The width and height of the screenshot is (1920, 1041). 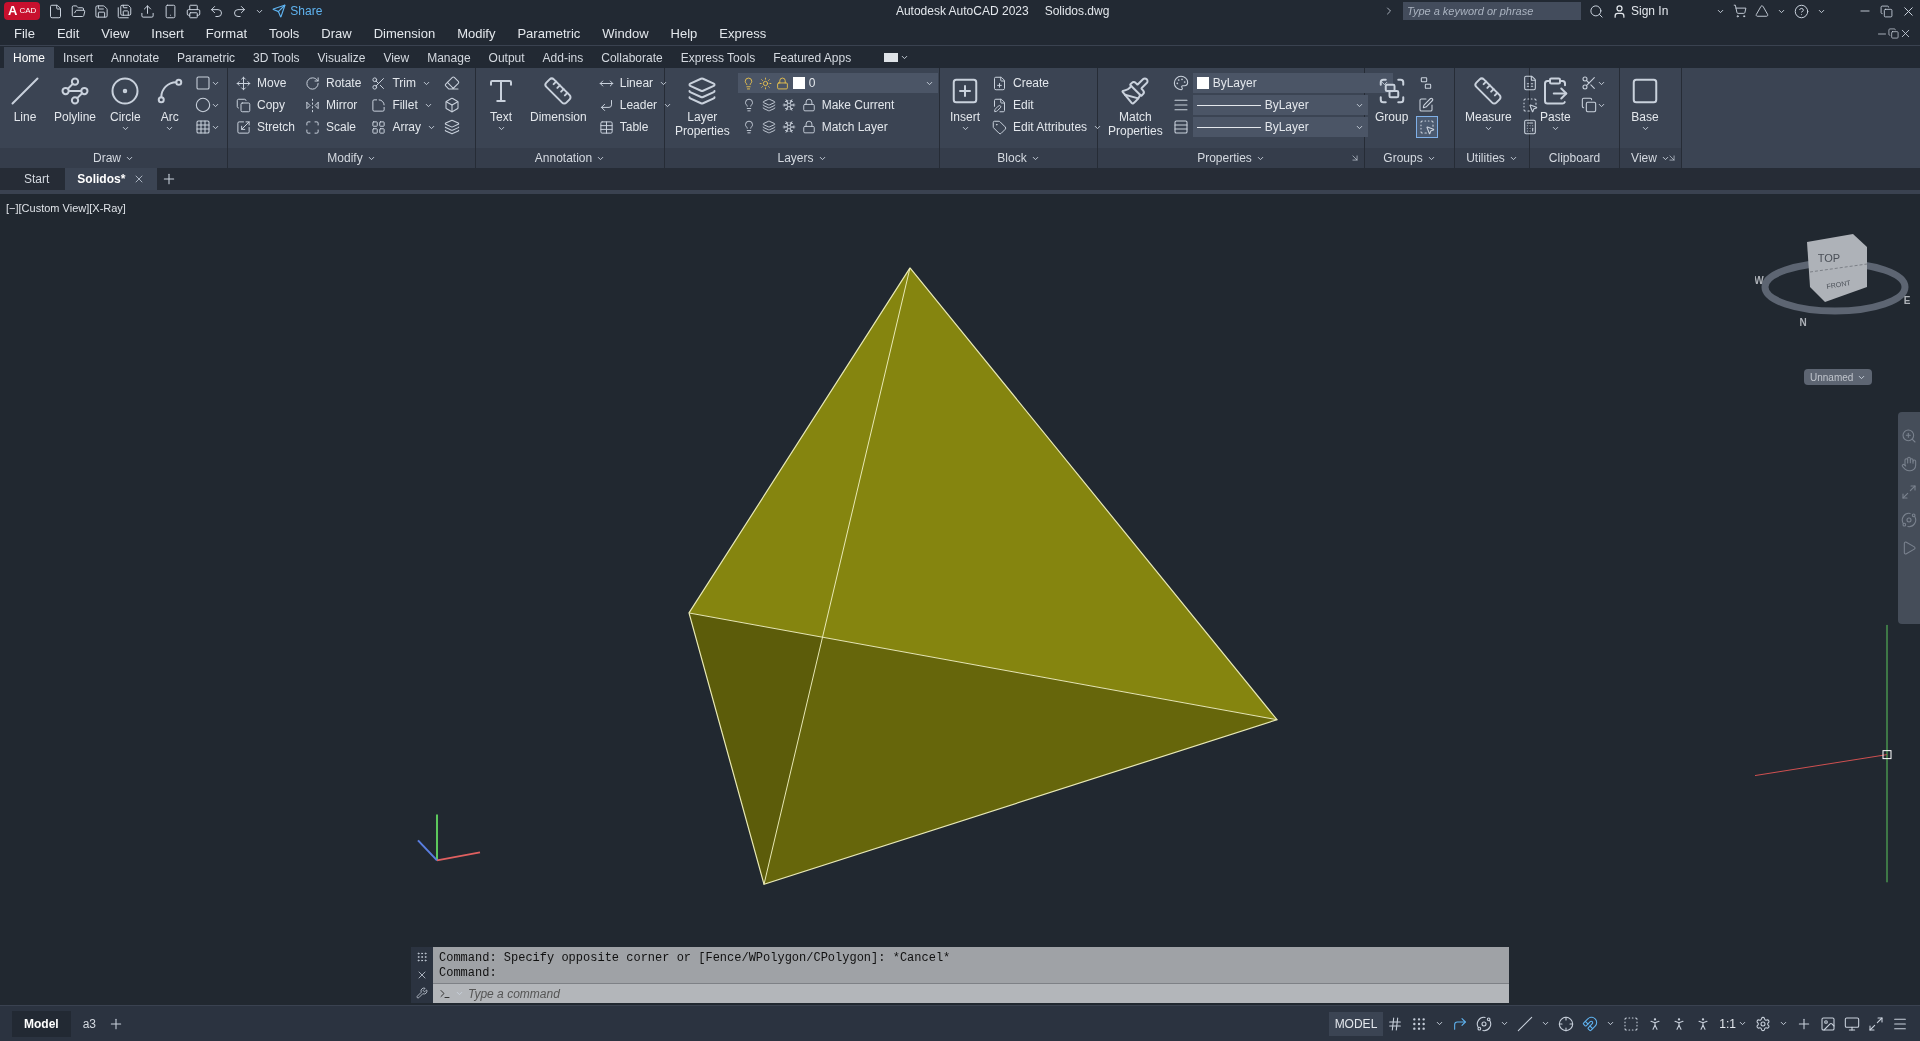 What do you see at coordinates (1828, 1023) in the screenshot?
I see `isolate-icon` at bounding box center [1828, 1023].